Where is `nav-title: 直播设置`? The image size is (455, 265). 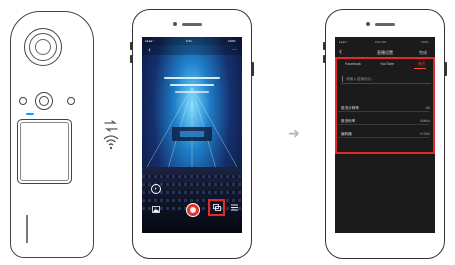 nav-title: 直播设置 is located at coordinates (385, 52).